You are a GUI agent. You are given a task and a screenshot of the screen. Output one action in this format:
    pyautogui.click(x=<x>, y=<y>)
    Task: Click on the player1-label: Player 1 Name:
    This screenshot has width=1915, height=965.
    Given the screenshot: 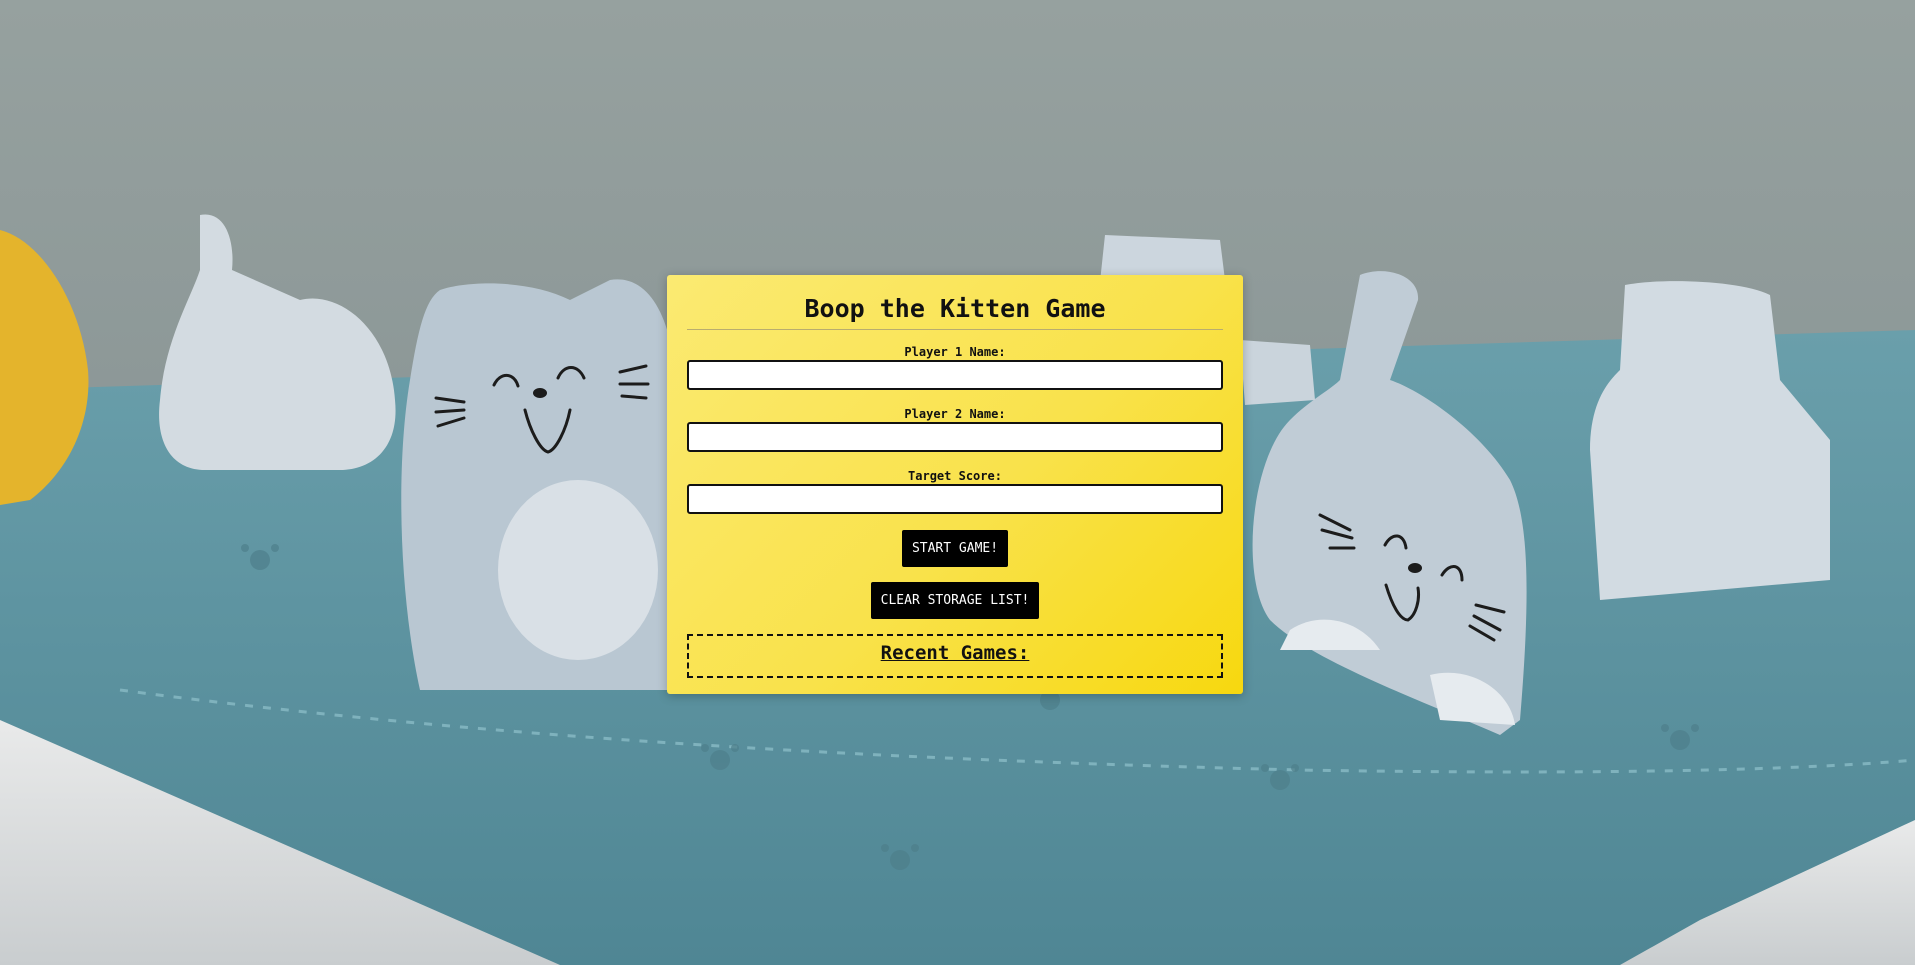 What is the action you would take?
    pyautogui.click(x=955, y=352)
    